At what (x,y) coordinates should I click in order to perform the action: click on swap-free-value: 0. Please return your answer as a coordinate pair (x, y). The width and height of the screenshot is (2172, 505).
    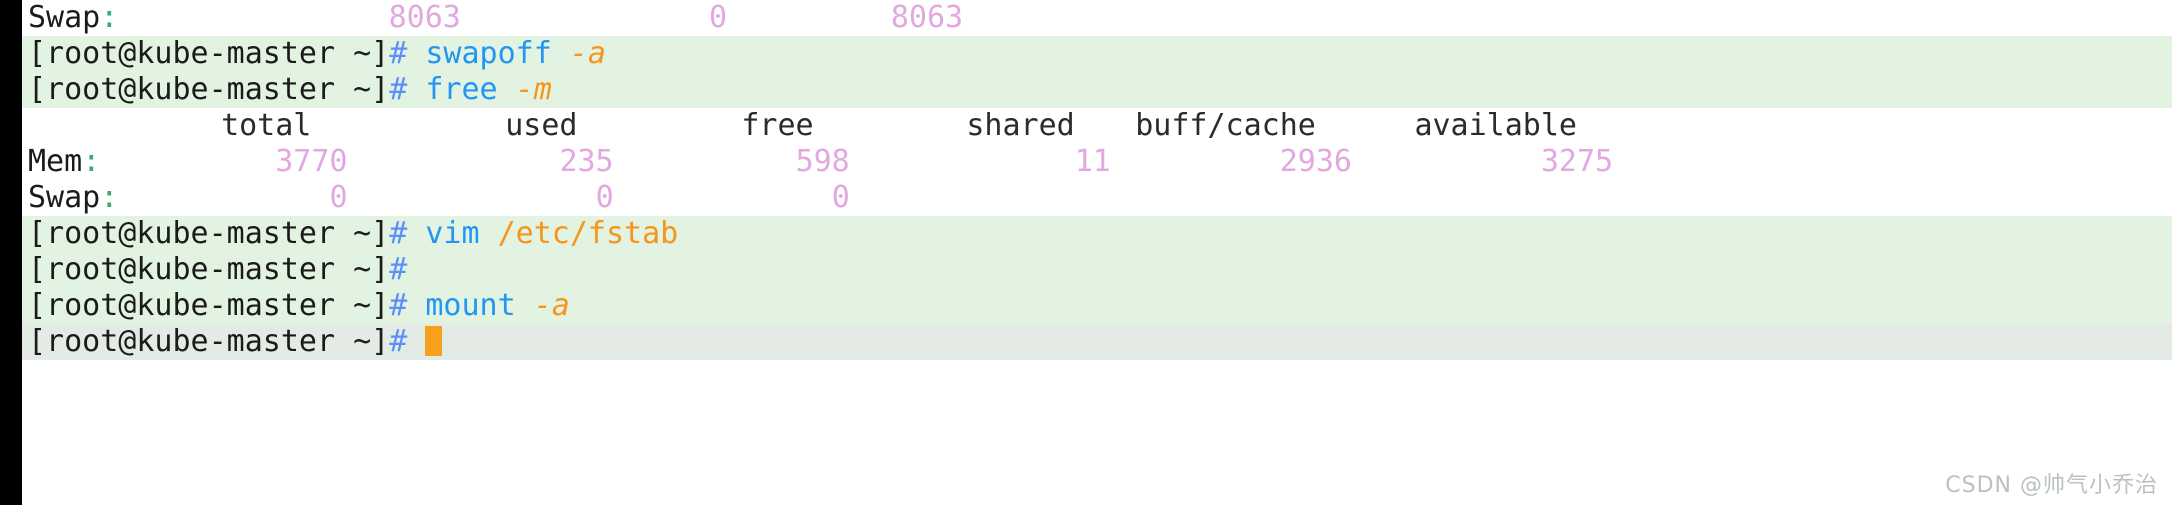
    Looking at the image, I should click on (840, 197).